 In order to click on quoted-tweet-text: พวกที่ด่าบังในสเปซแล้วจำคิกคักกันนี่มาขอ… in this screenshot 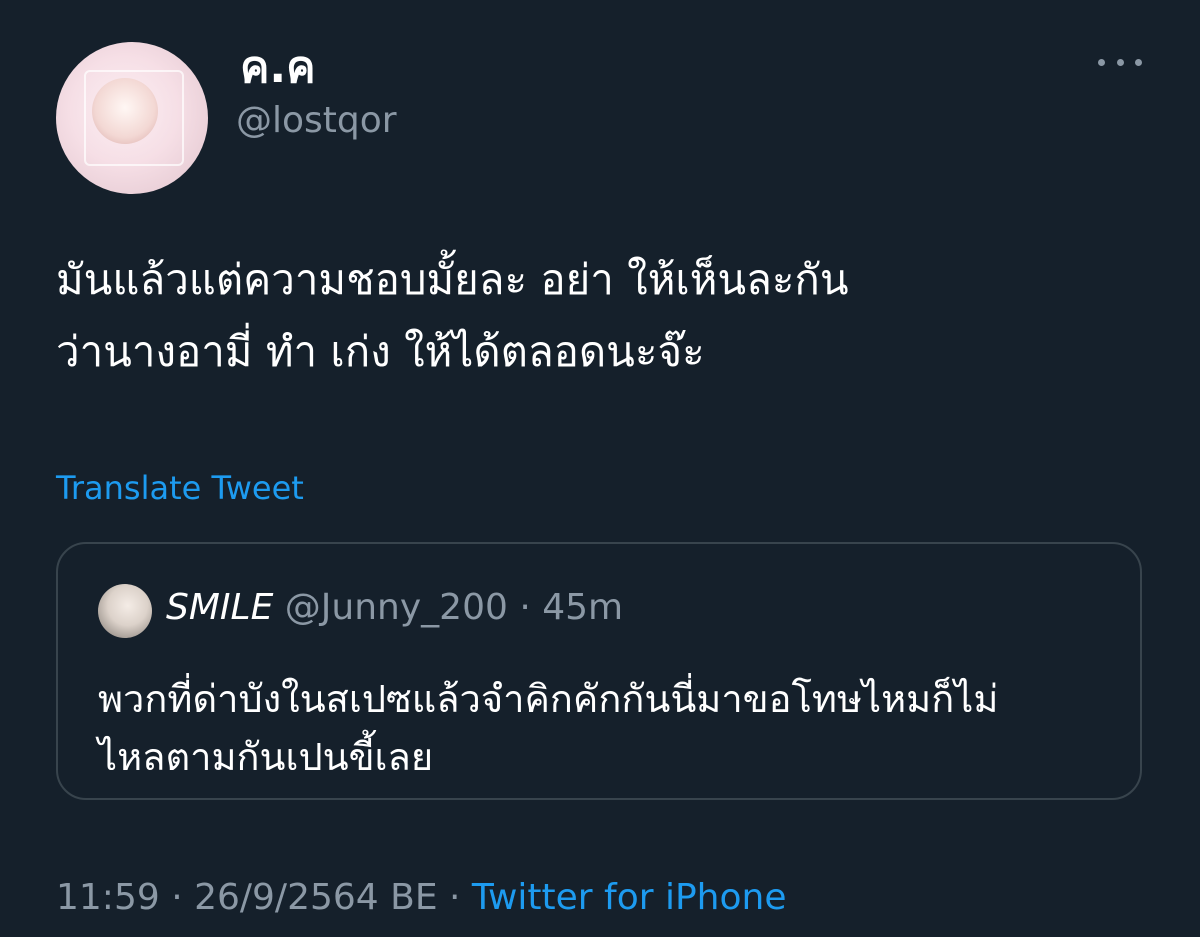, I will do `click(548, 728)`.